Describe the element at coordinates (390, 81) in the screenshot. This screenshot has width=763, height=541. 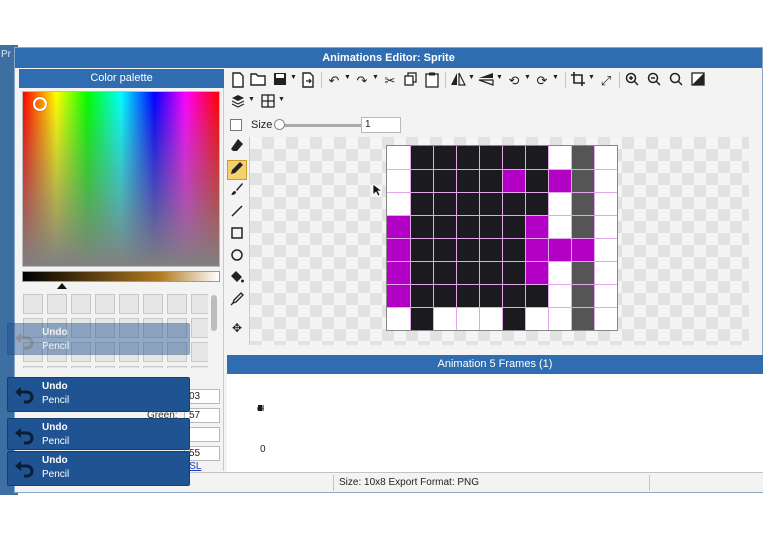
I see `cut-icon: ✂` at that location.